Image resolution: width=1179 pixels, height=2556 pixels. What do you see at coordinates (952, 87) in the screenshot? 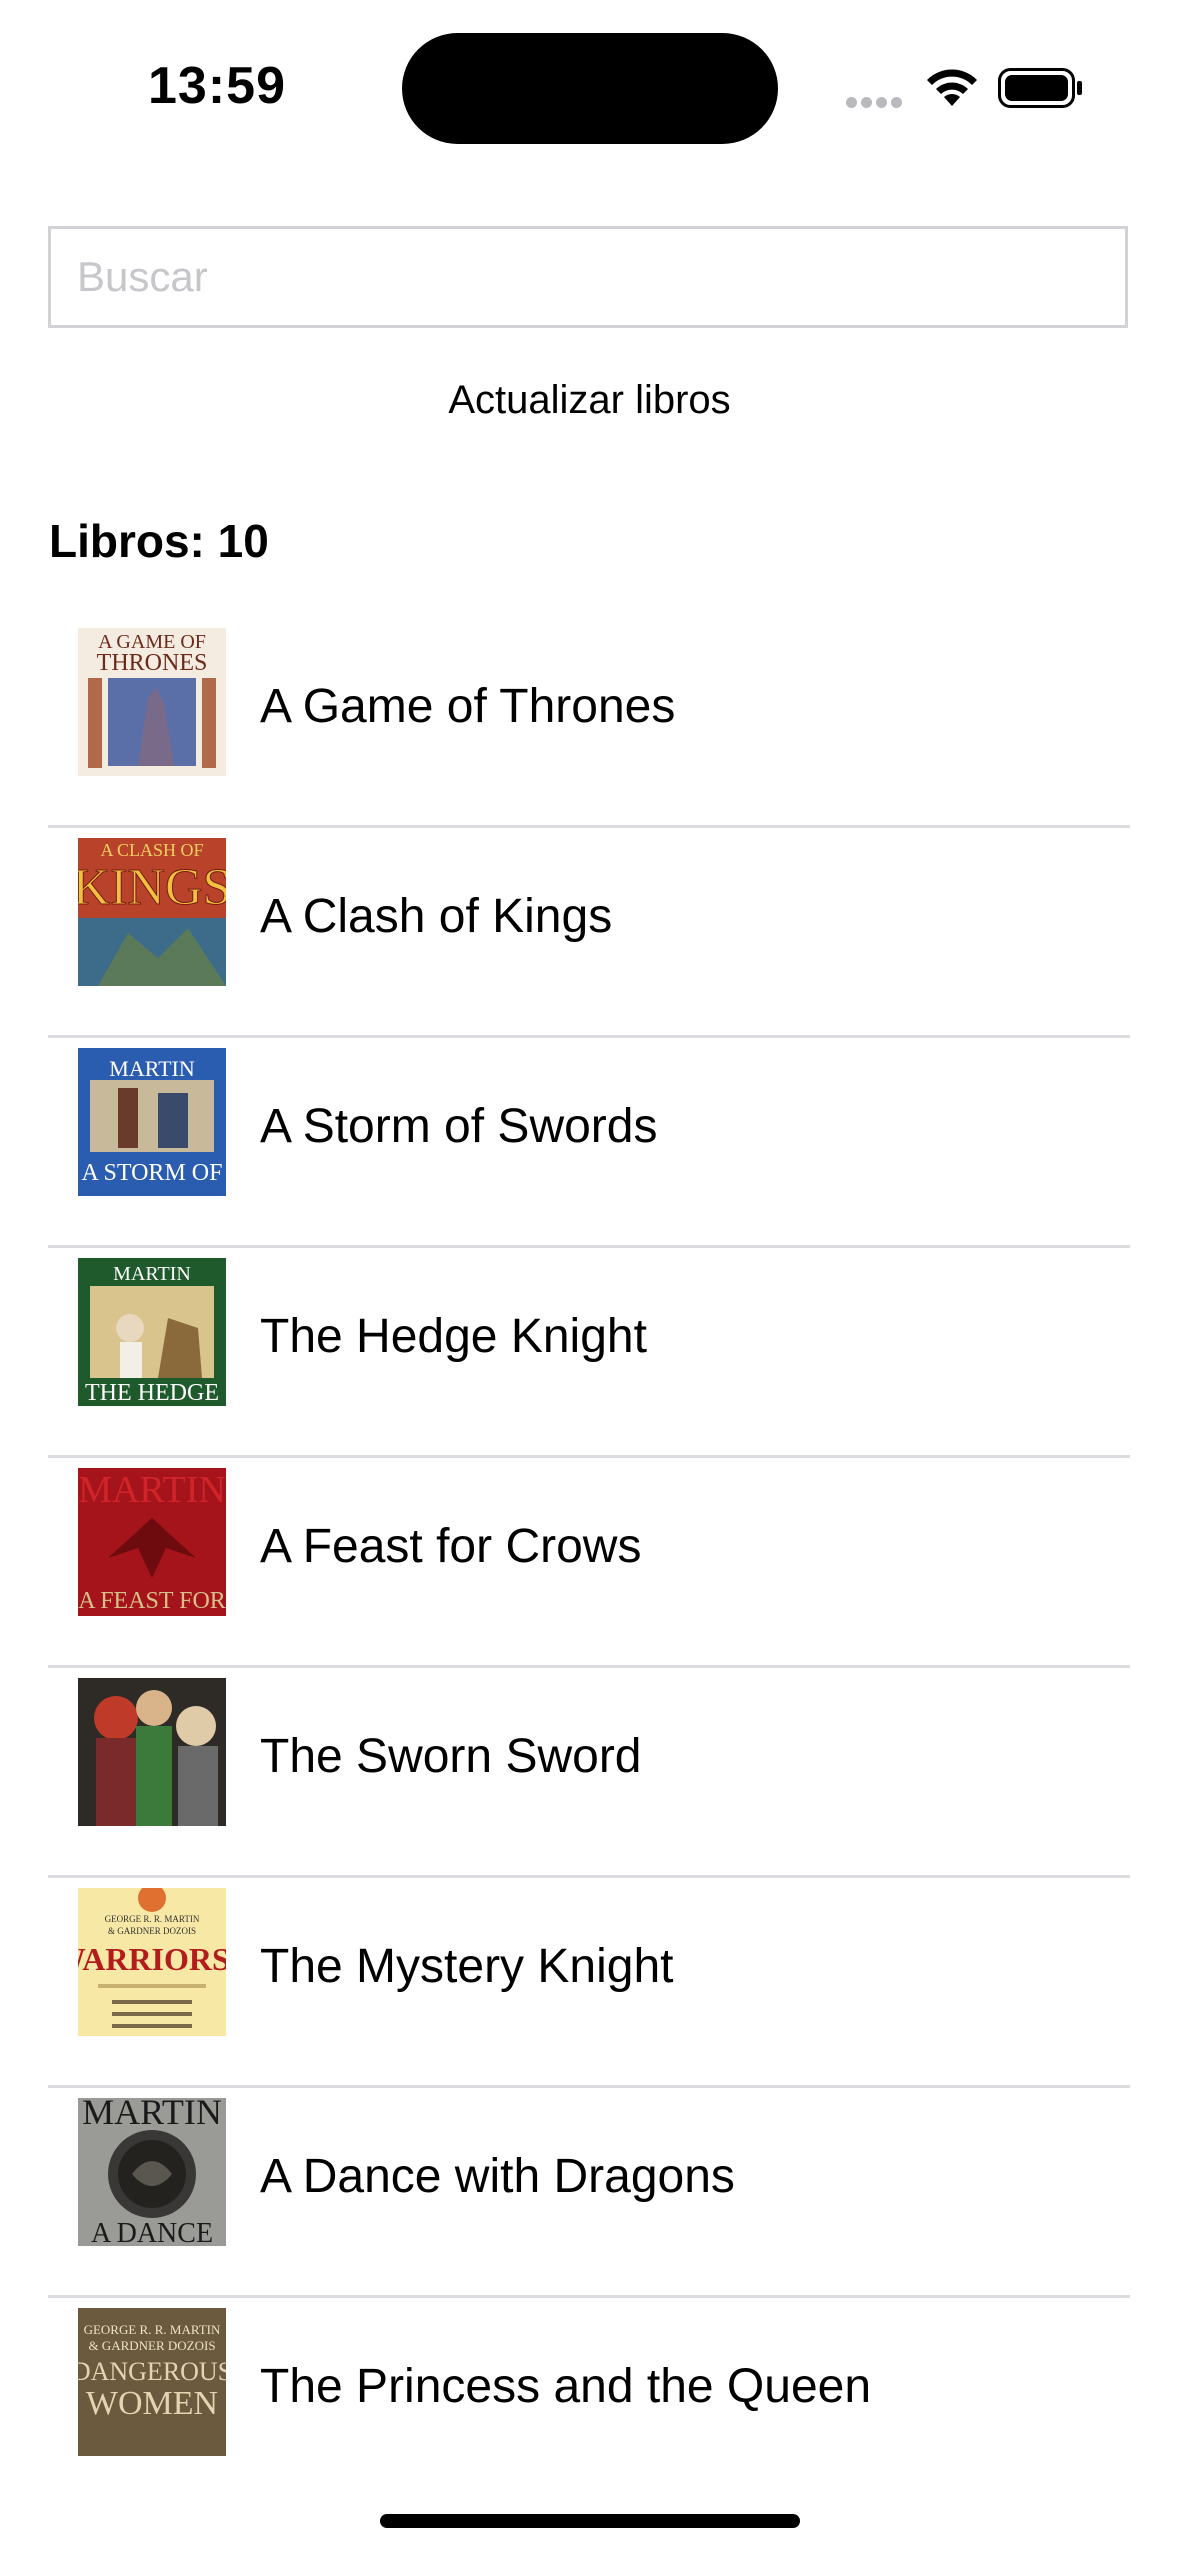
I see `wifi-icon` at bounding box center [952, 87].